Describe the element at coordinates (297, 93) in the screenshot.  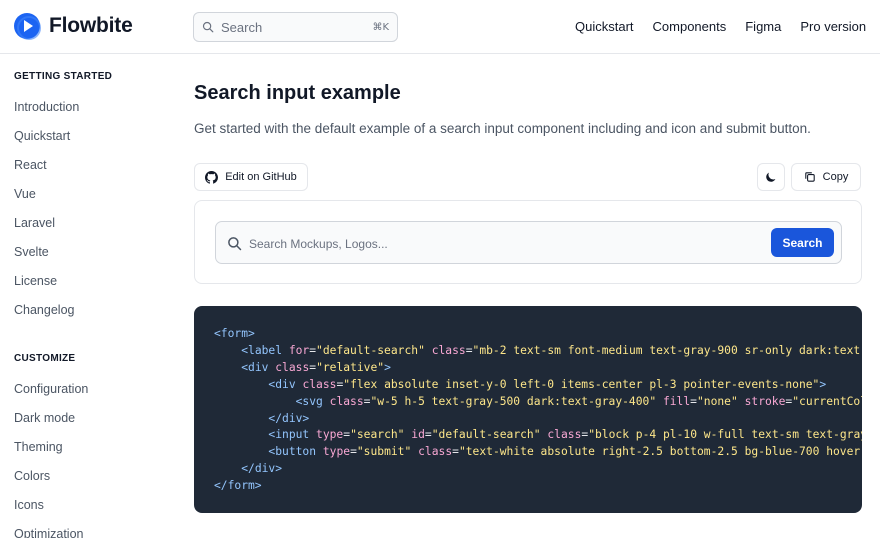
I see `page-title: Search input example` at that location.